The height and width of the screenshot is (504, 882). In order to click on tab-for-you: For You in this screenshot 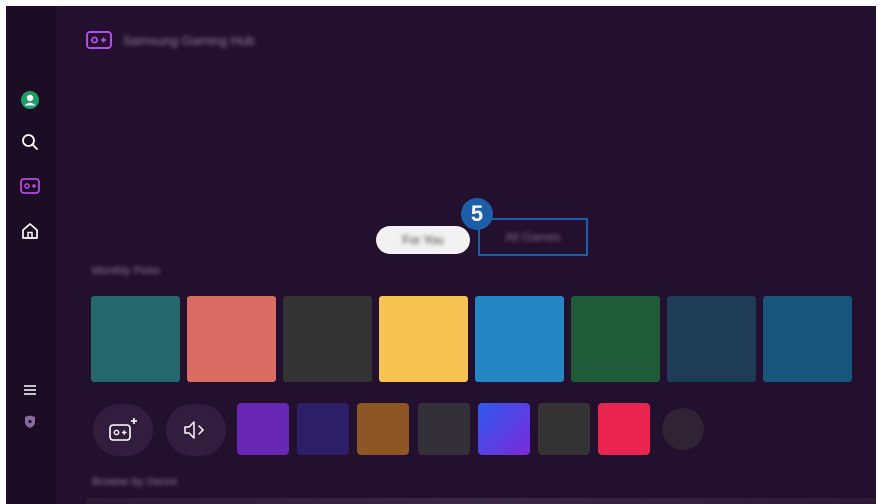, I will do `click(423, 240)`.